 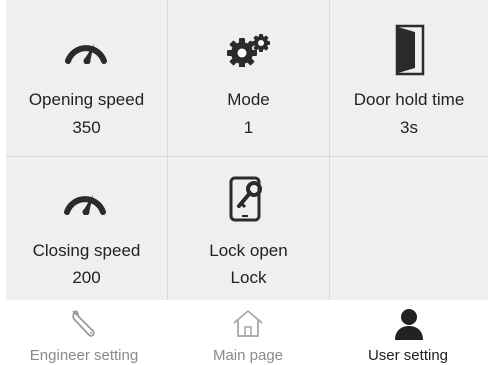 I want to click on gears-icon, so click(x=249, y=52).